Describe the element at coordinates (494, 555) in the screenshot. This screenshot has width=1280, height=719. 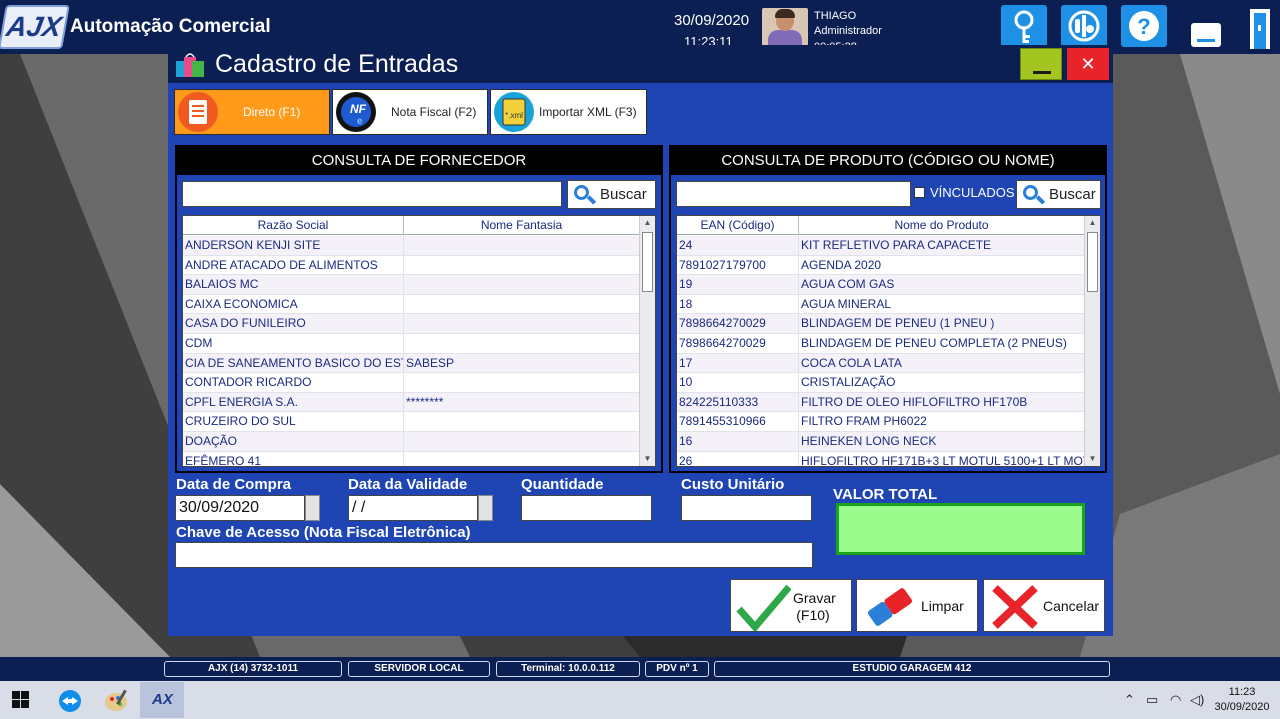
I see `chave-acesso-field` at that location.